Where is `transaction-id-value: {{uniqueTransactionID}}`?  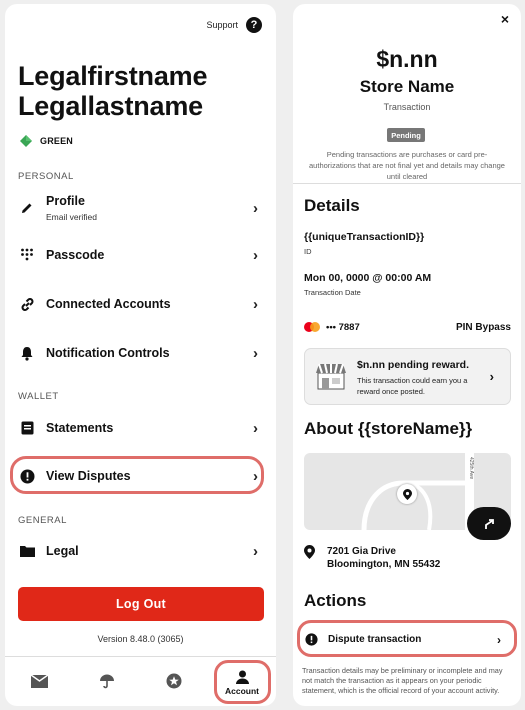 transaction-id-value: {{uniqueTransactionID}} is located at coordinates (364, 237).